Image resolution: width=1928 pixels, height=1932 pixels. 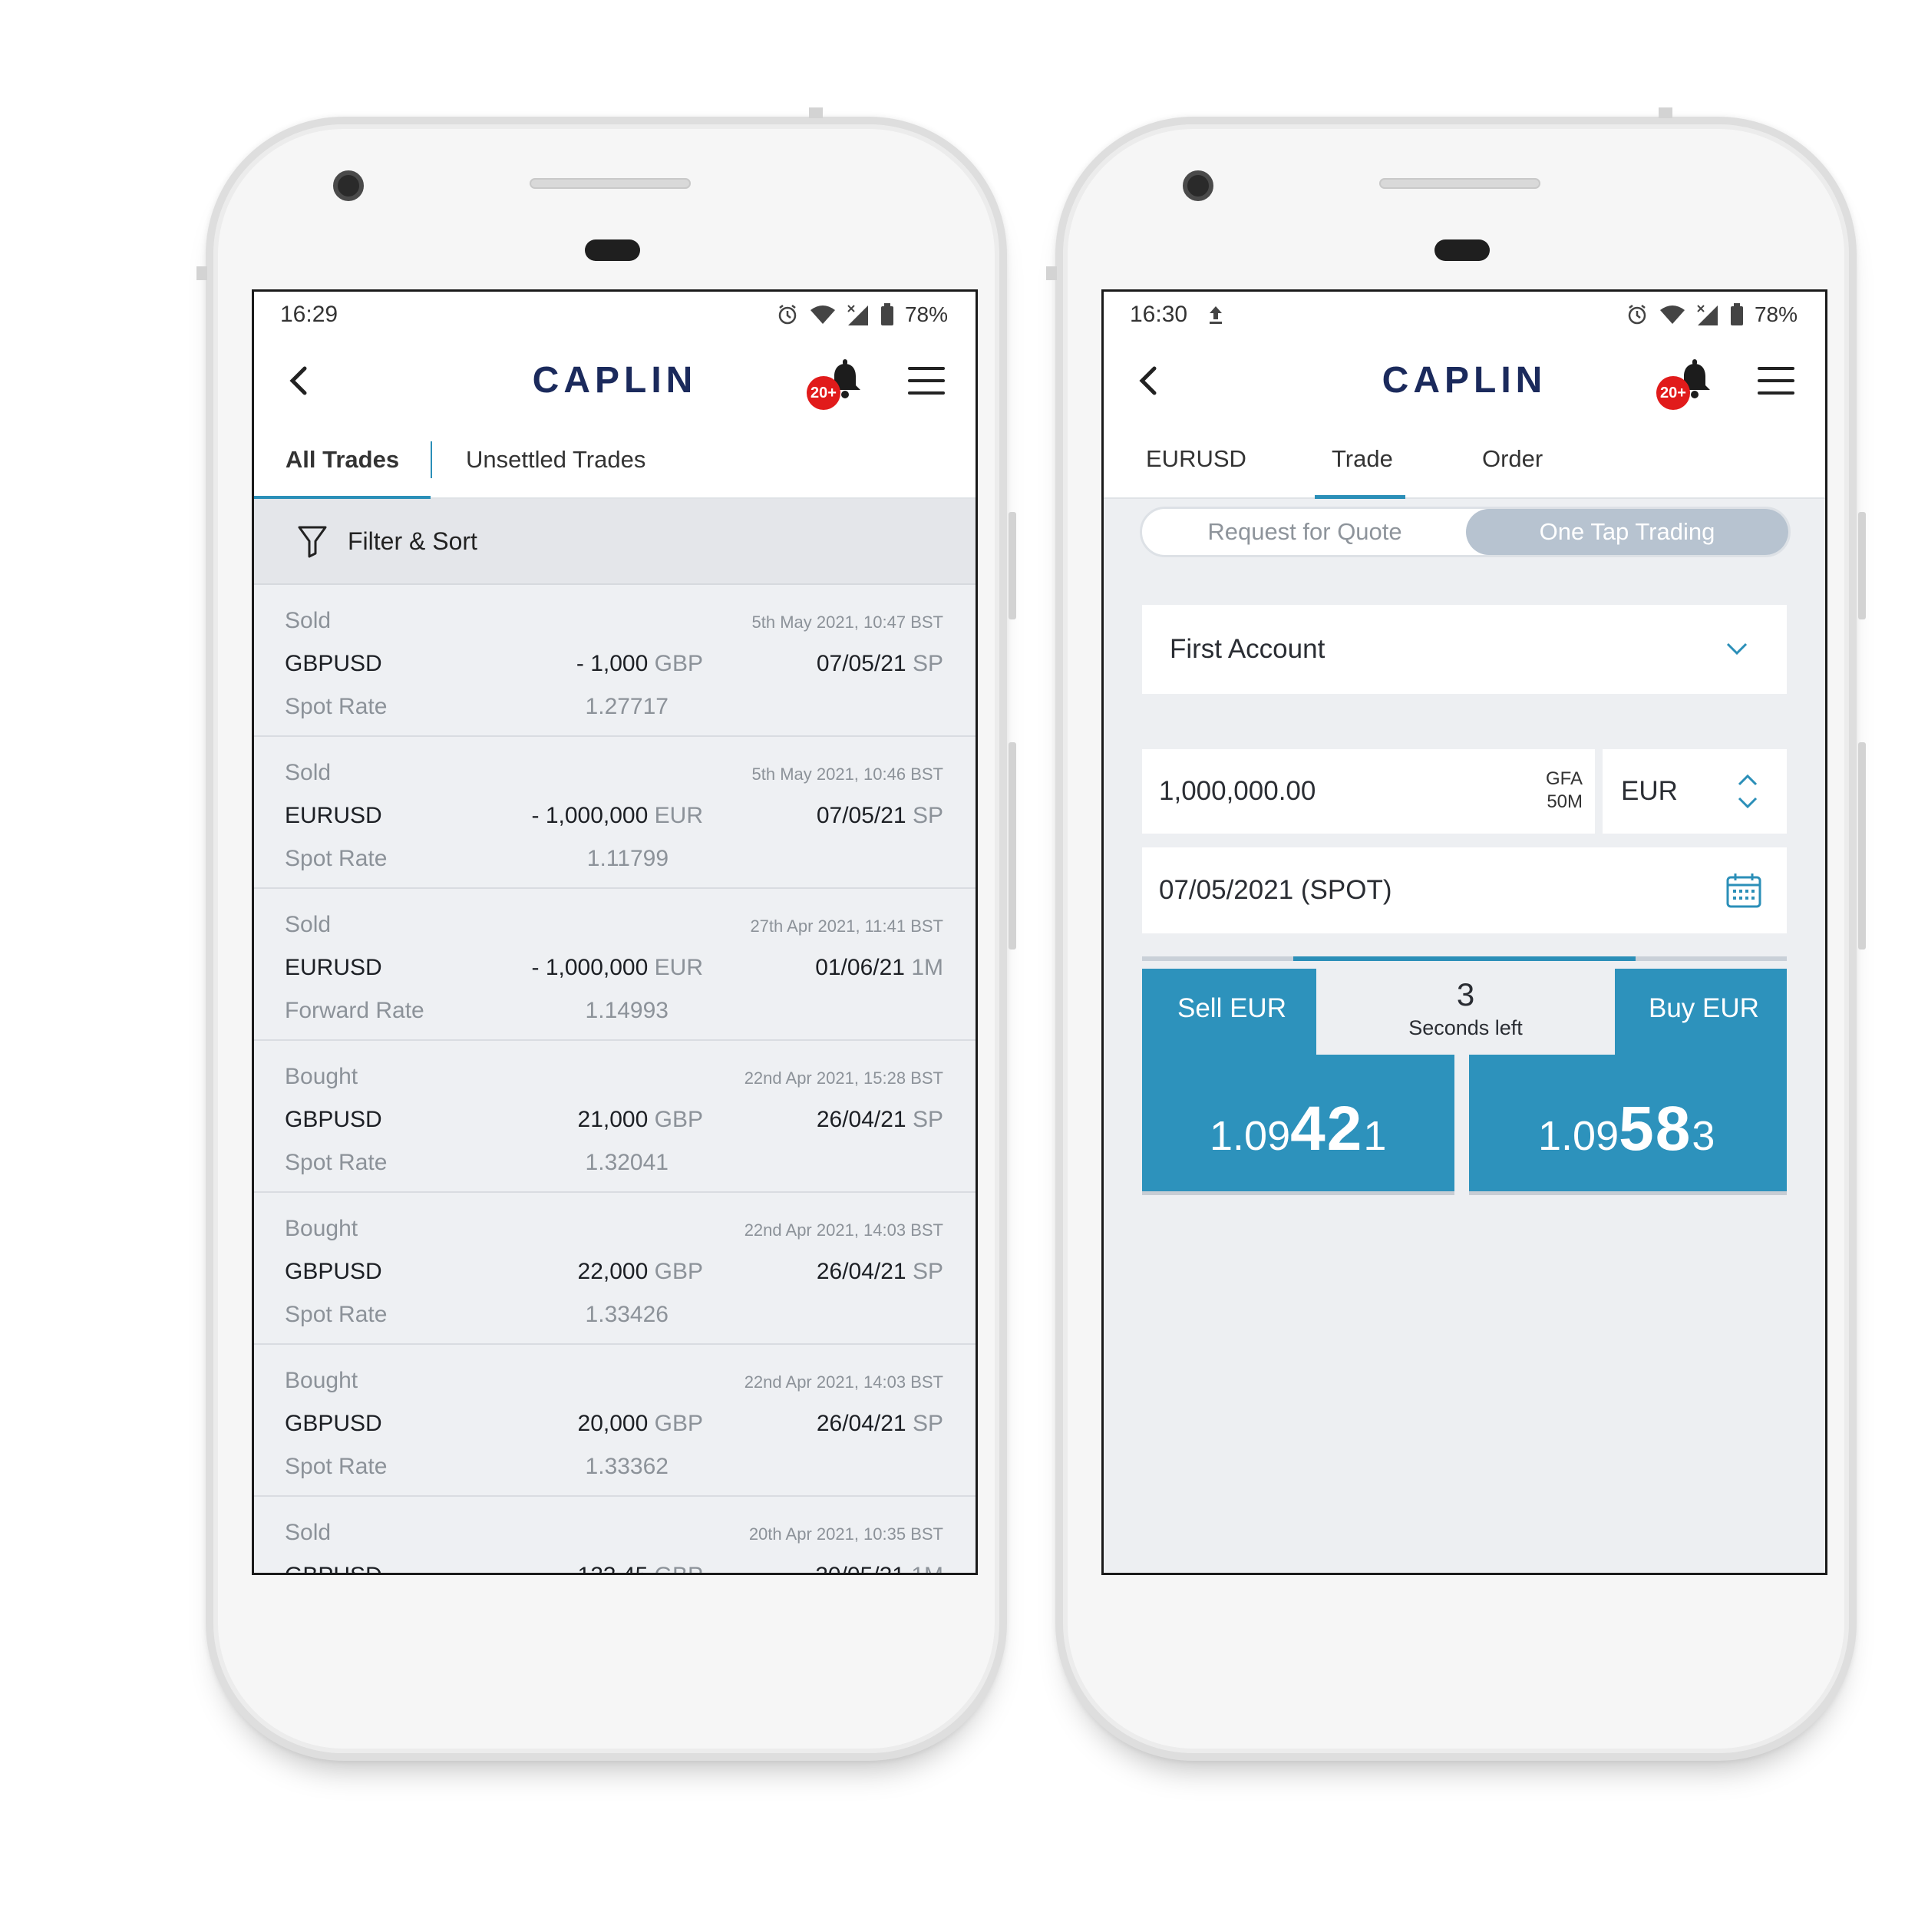 I want to click on sell-price-button: 1.09421, so click(x=1298, y=1123).